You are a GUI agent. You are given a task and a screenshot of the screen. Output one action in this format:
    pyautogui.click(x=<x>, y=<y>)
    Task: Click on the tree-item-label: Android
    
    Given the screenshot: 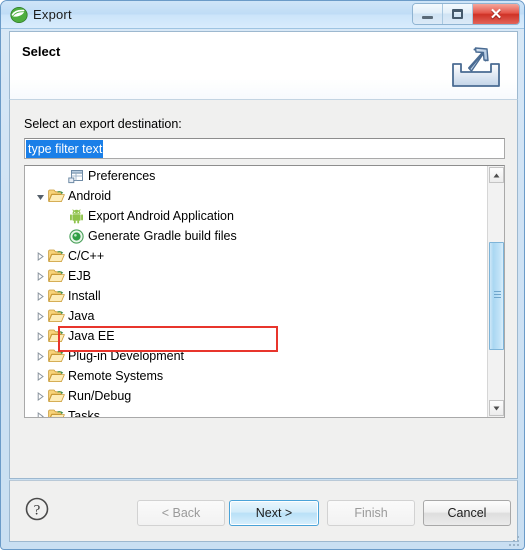 What is the action you would take?
    pyautogui.click(x=90, y=196)
    